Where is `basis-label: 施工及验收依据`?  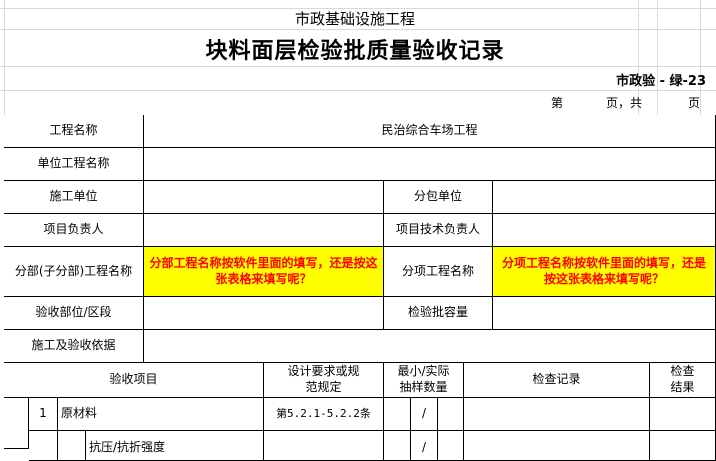 basis-label: 施工及验收依据 is located at coordinates (74, 346).